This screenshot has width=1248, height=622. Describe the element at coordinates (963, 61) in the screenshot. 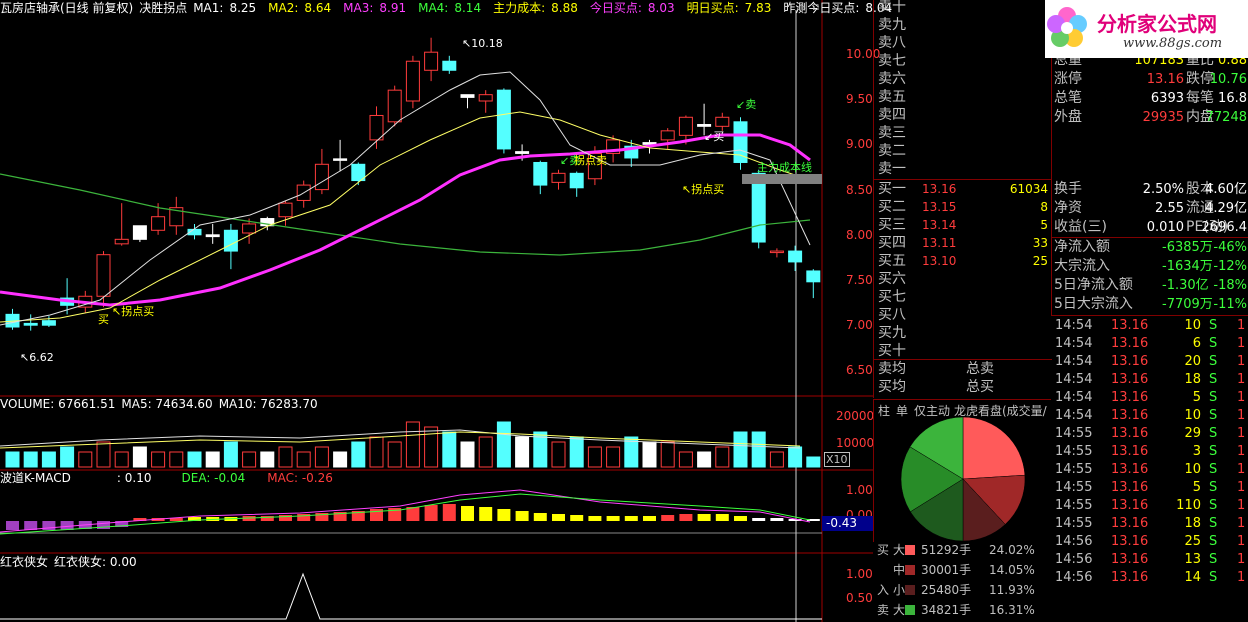

I see `sell-level-row: 卖七` at that location.